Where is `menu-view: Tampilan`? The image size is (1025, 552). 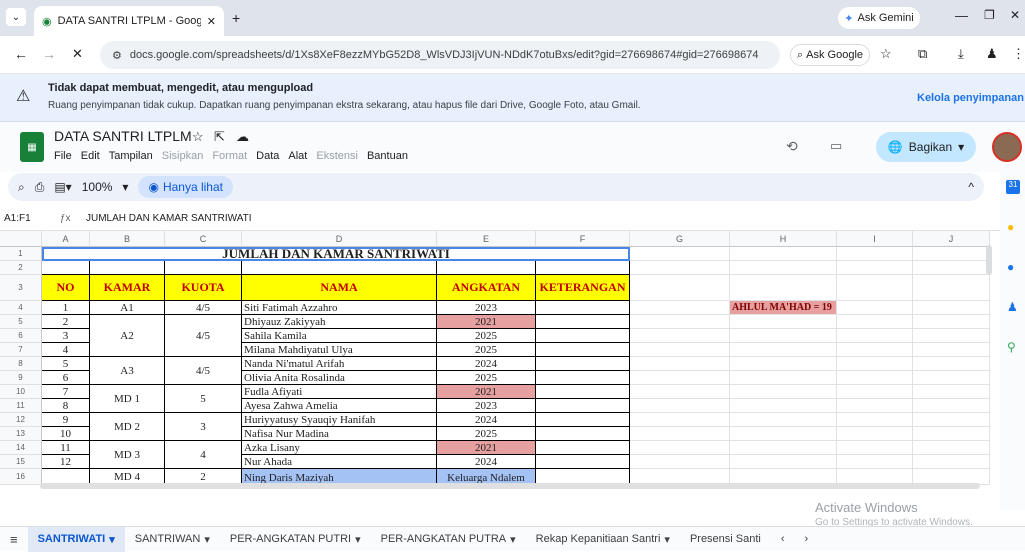
menu-view: Tampilan is located at coordinates (131, 156).